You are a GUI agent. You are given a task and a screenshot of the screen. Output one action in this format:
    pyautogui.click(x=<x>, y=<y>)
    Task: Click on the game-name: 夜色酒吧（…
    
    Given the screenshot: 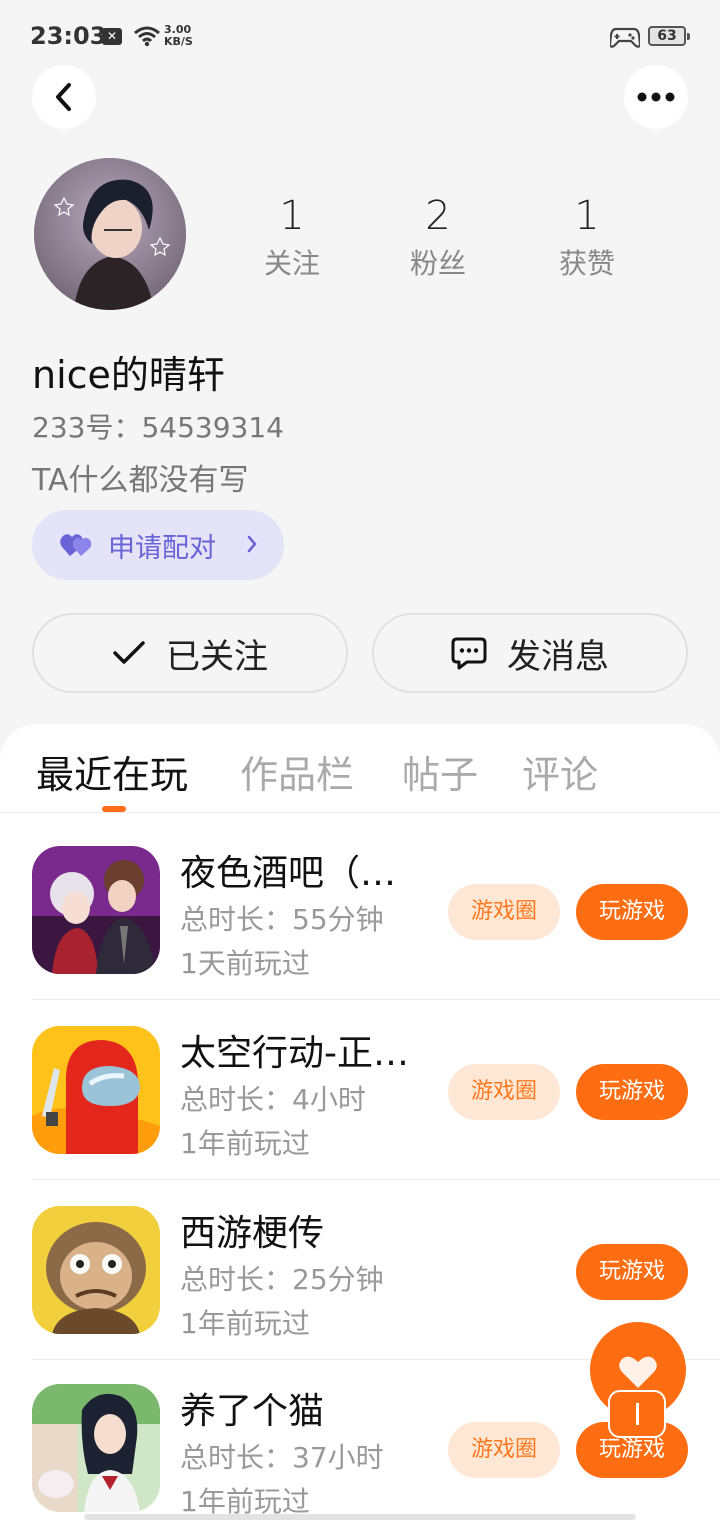 What is the action you would take?
    pyautogui.click(x=288, y=873)
    